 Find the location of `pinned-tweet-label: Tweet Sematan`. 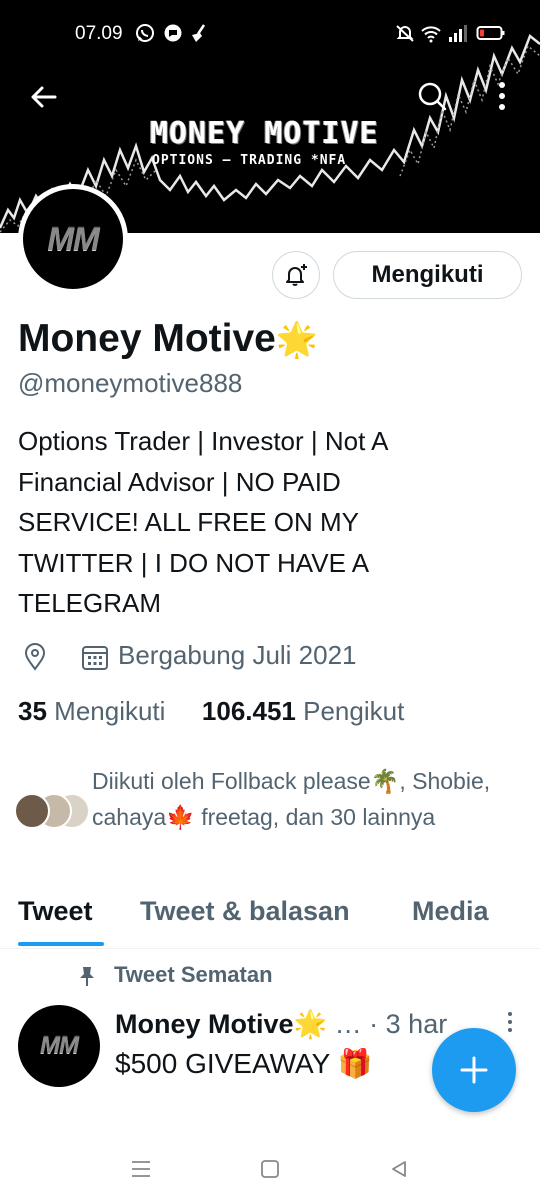

pinned-tweet-label: Tweet Sematan is located at coordinates (193, 974).